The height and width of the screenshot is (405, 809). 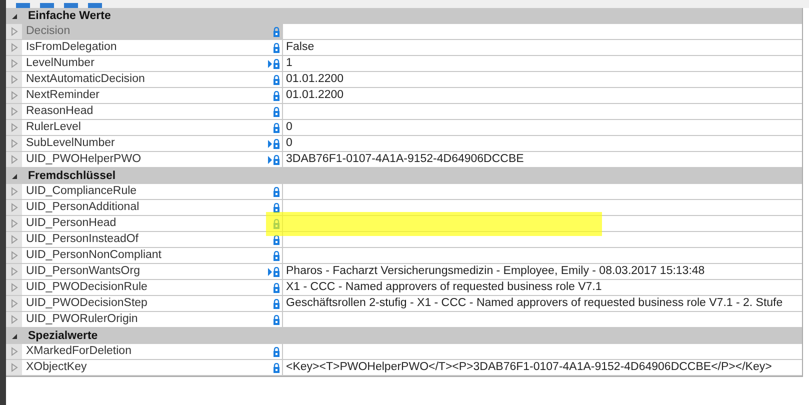 What do you see at coordinates (404, 144) in the screenshot?
I see `property-row: SubLevelNumber 0` at bounding box center [404, 144].